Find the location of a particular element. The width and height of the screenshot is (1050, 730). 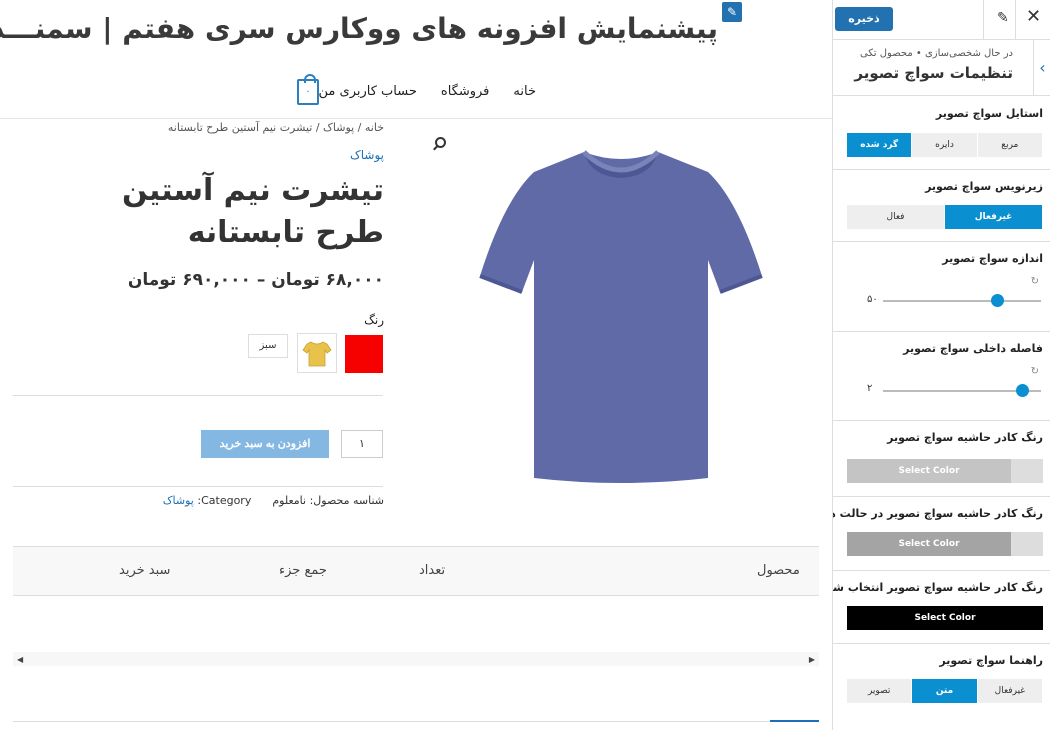

column-quantity: تعداد is located at coordinates (432, 570).